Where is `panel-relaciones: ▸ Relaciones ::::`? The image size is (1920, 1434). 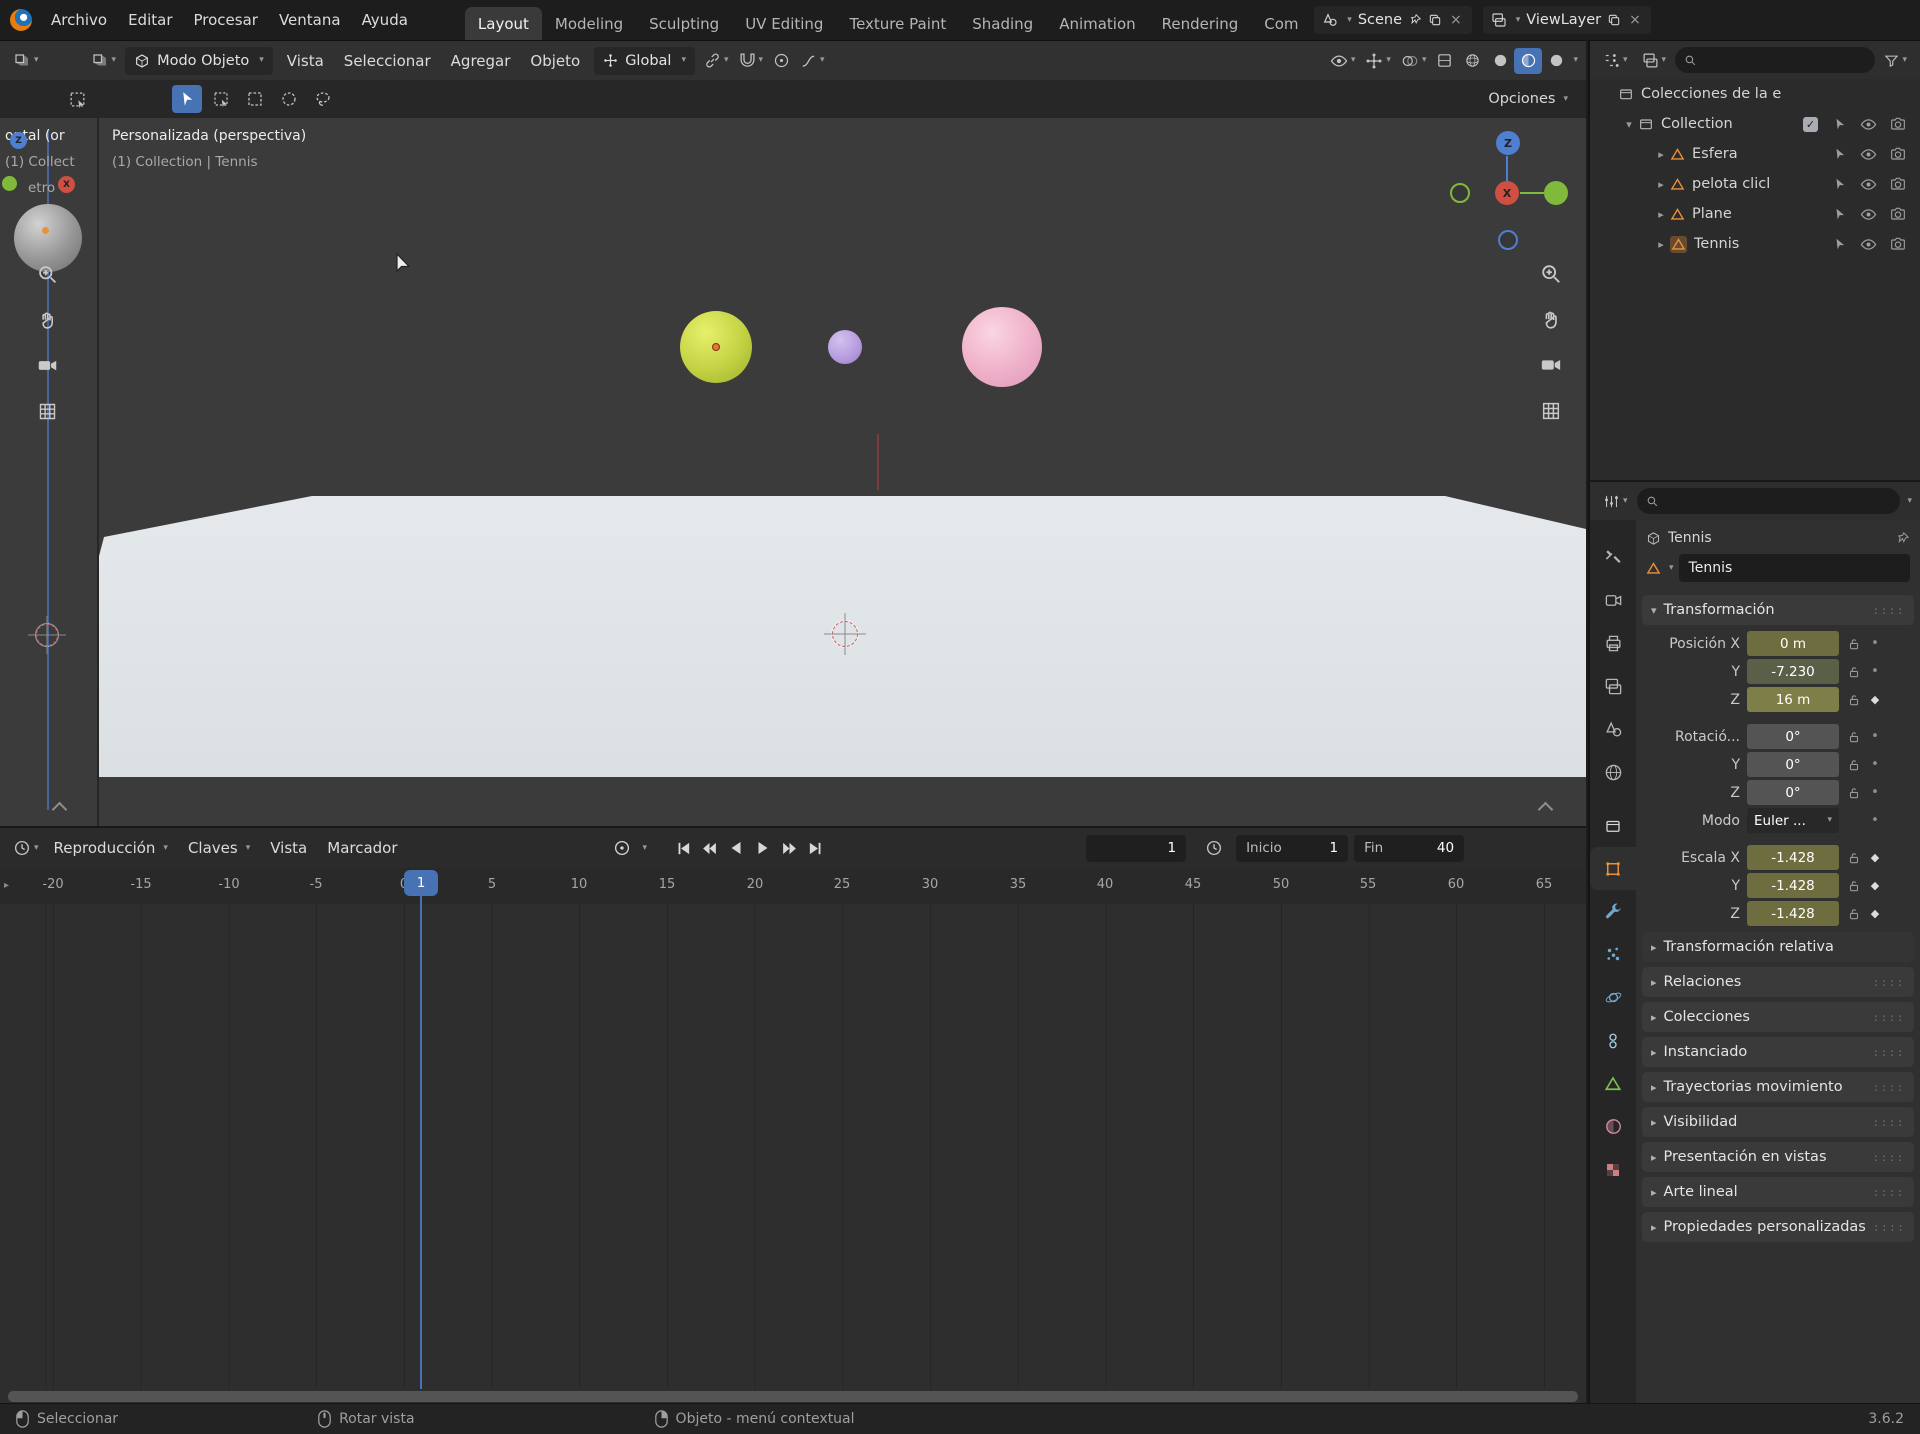 panel-relaciones: ▸ Relaciones :::: is located at coordinates (1778, 982).